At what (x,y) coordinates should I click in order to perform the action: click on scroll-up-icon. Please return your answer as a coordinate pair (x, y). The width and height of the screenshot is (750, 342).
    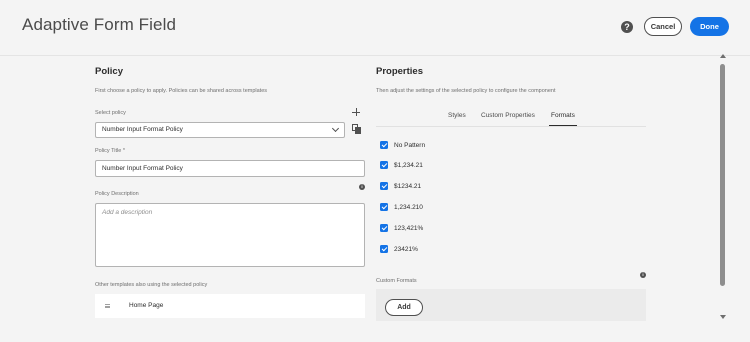
    Looking at the image, I should click on (723, 56).